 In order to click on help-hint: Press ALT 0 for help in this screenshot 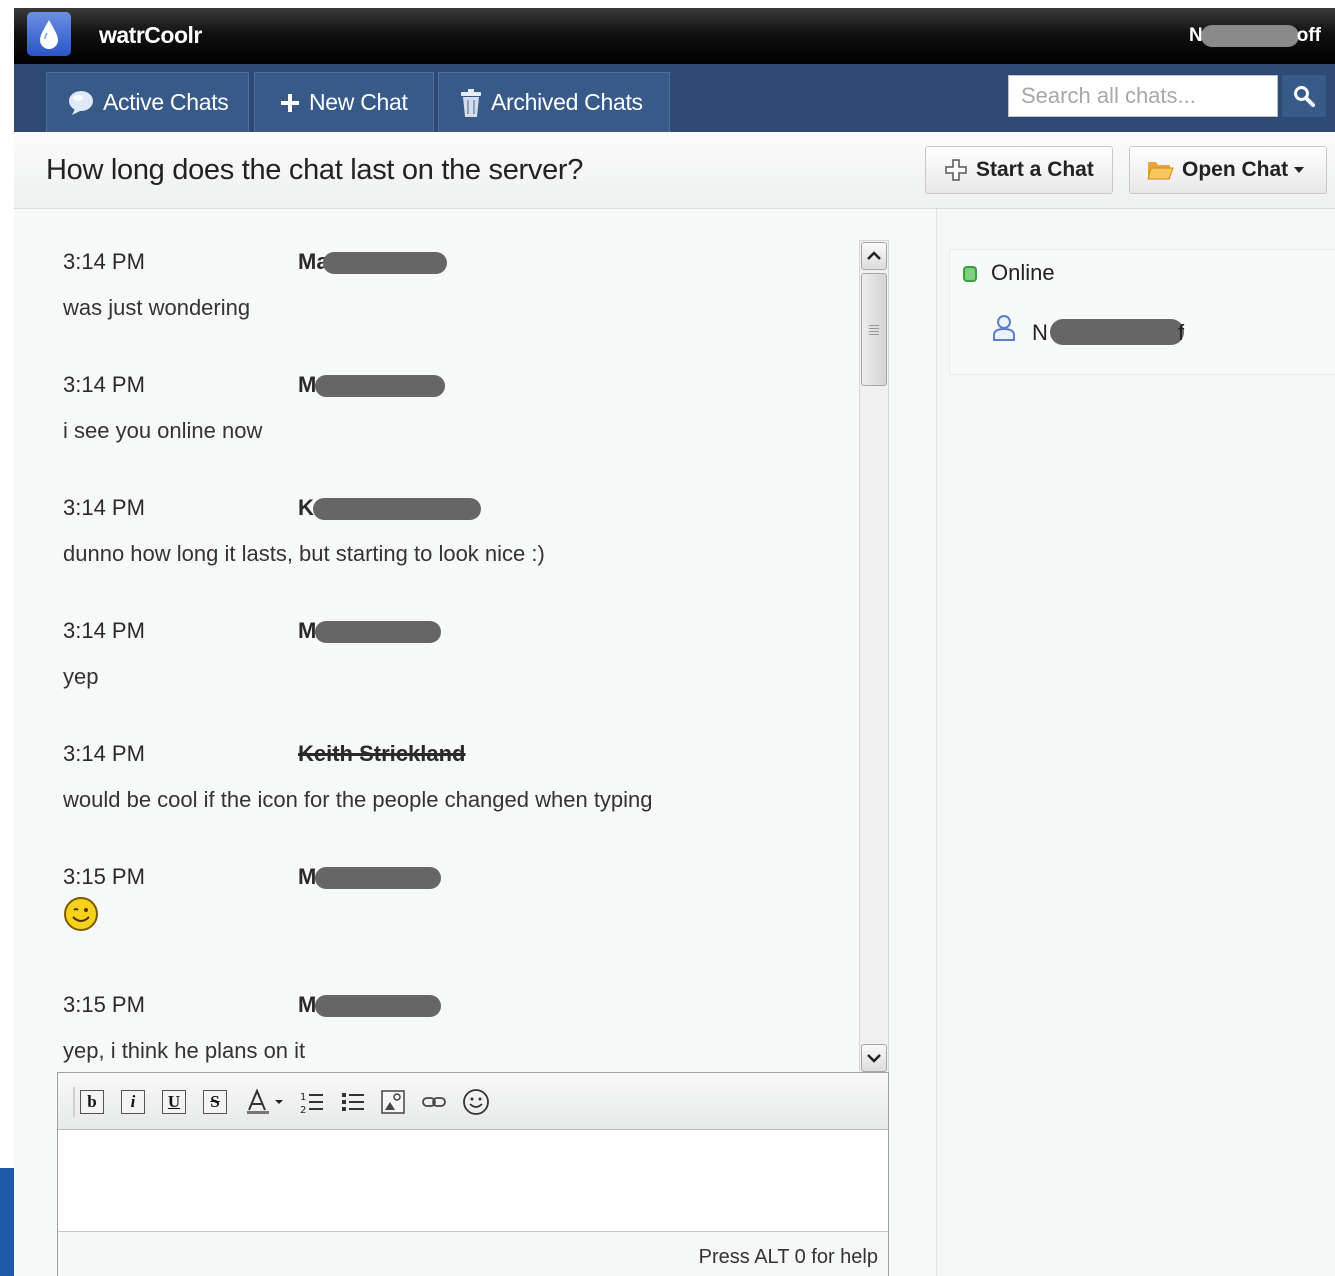, I will do `click(788, 1257)`.